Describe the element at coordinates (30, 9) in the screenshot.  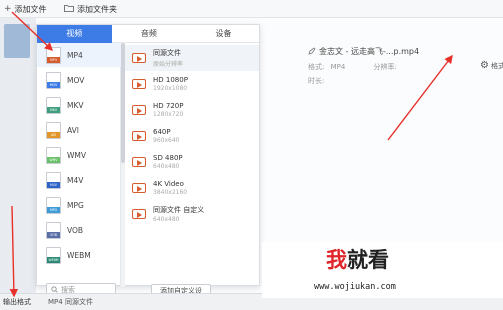
I see `add-file-label: 添加文件` at that location.